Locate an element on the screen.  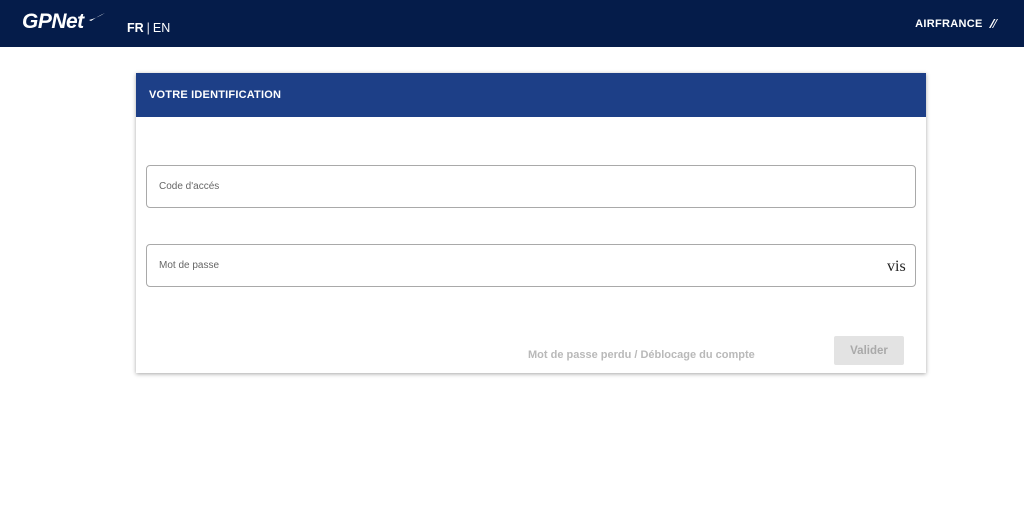
login-card-header: VOTRE IDENTIFICATION is located at coordinates (531, 95).